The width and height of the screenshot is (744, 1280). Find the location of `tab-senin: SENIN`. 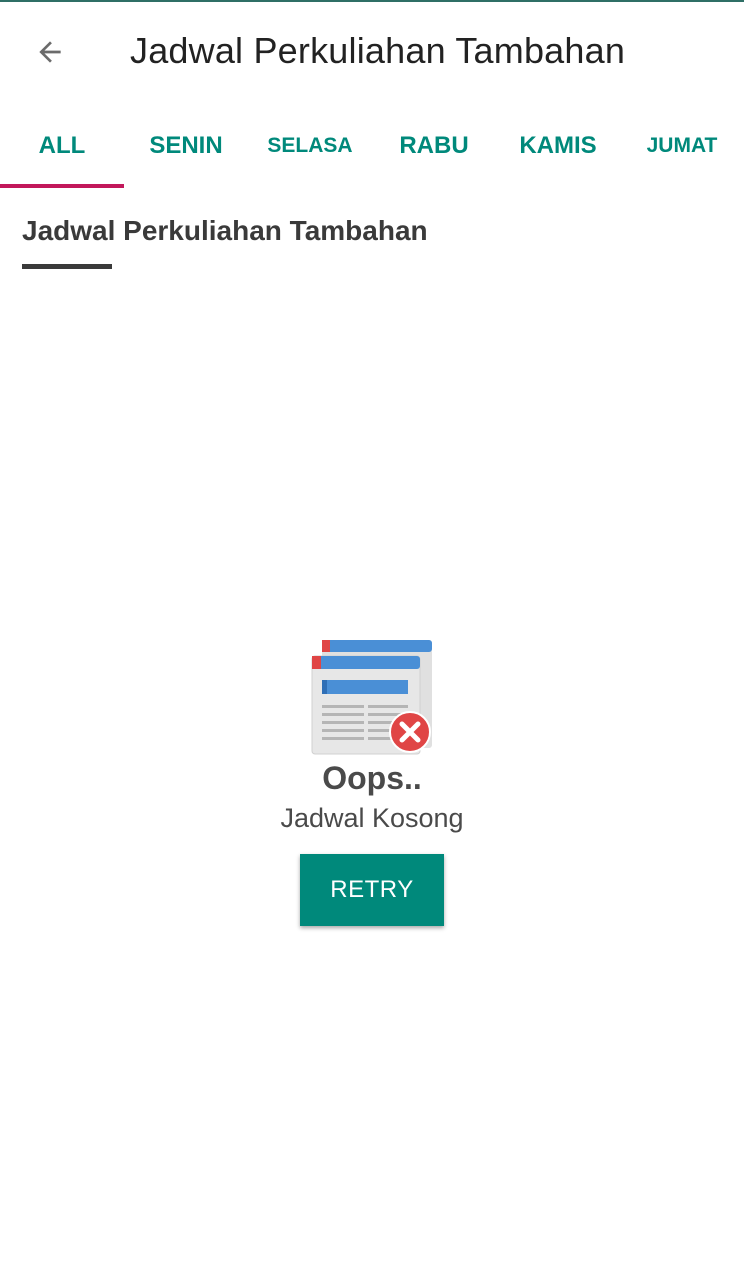

tab-senin: SENIN is located at coordinates (186, 146).